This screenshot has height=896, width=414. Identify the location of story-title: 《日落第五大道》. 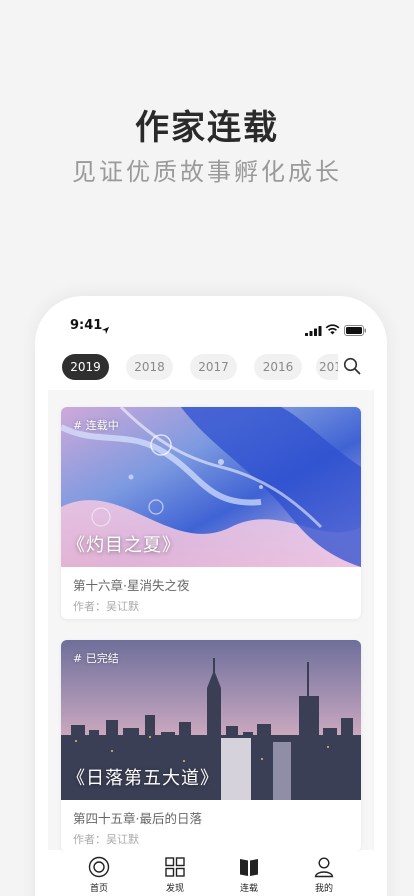
(143, 778).